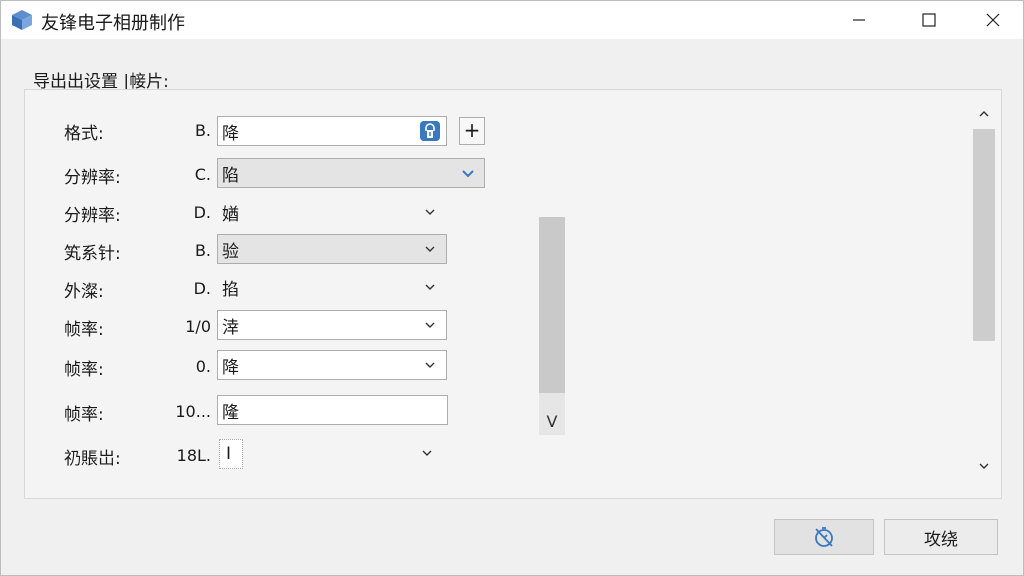  I want to click on close-button, so click(993, 20).